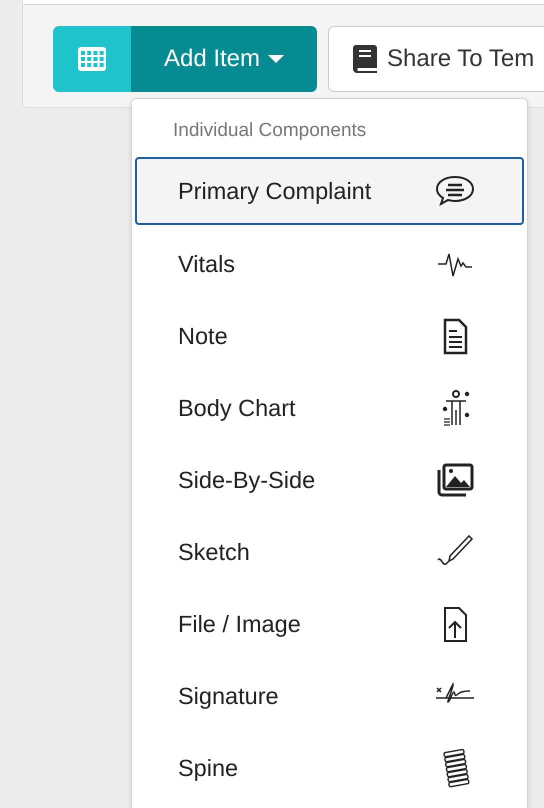  What do you see at coordinates (329, 480) in the screenshot?
I see `menu-item: Side-By-Side` at bounding box center [329, 480].